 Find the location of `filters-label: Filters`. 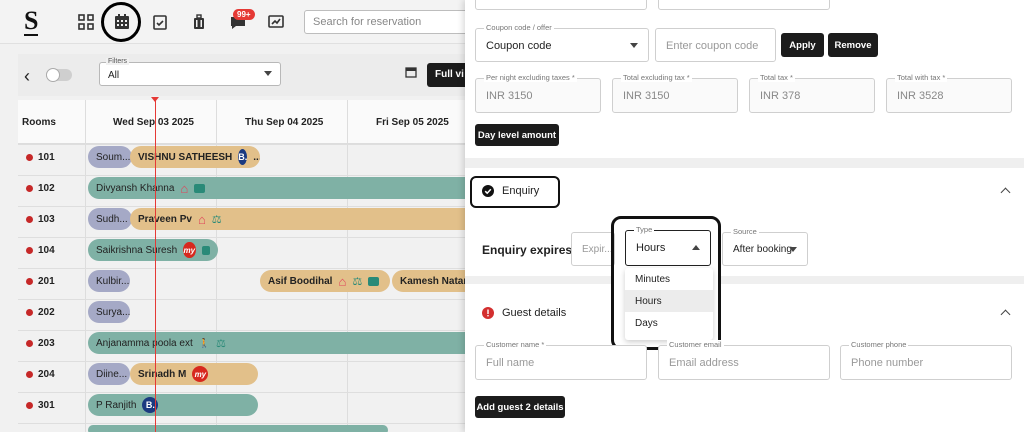

filters-label: Filters is located at coordinates (118, 61).